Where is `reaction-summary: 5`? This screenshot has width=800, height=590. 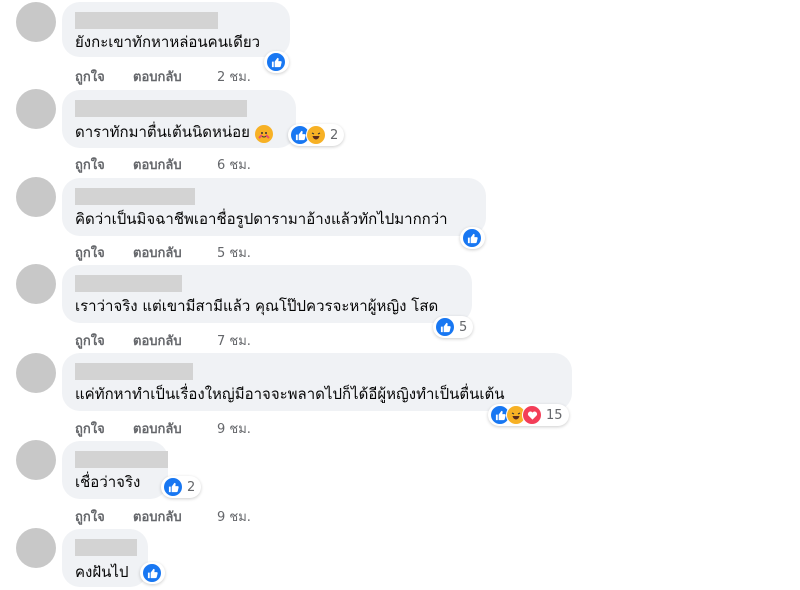
reaction-summary: 5 is located at coordinates (453, 327).